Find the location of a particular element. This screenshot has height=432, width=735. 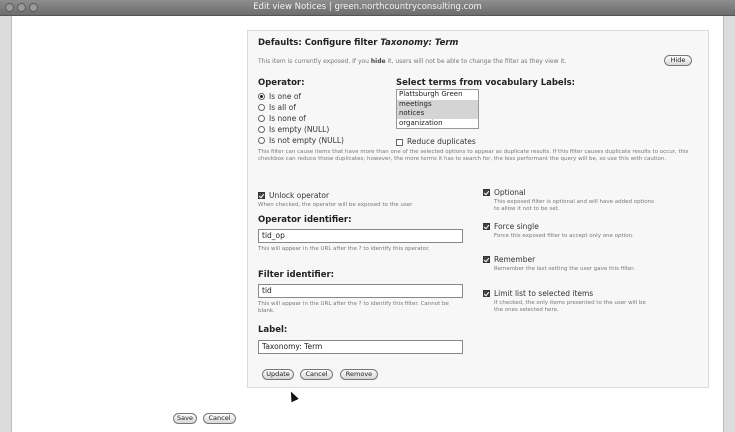

unlock-operator-checkbox is located at coordinates (261, 195).